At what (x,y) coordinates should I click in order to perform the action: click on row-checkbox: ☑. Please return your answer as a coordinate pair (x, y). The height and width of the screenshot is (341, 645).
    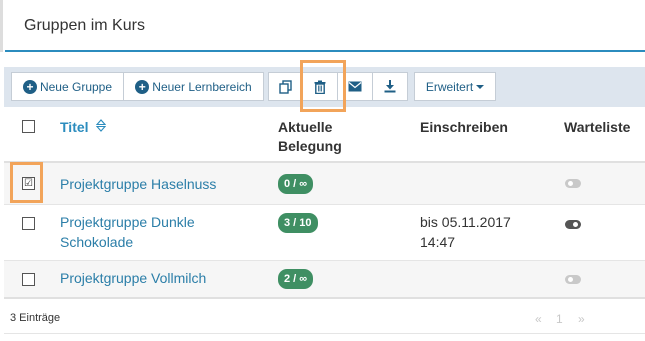
    Looking at the image, I should click on (28, 183).